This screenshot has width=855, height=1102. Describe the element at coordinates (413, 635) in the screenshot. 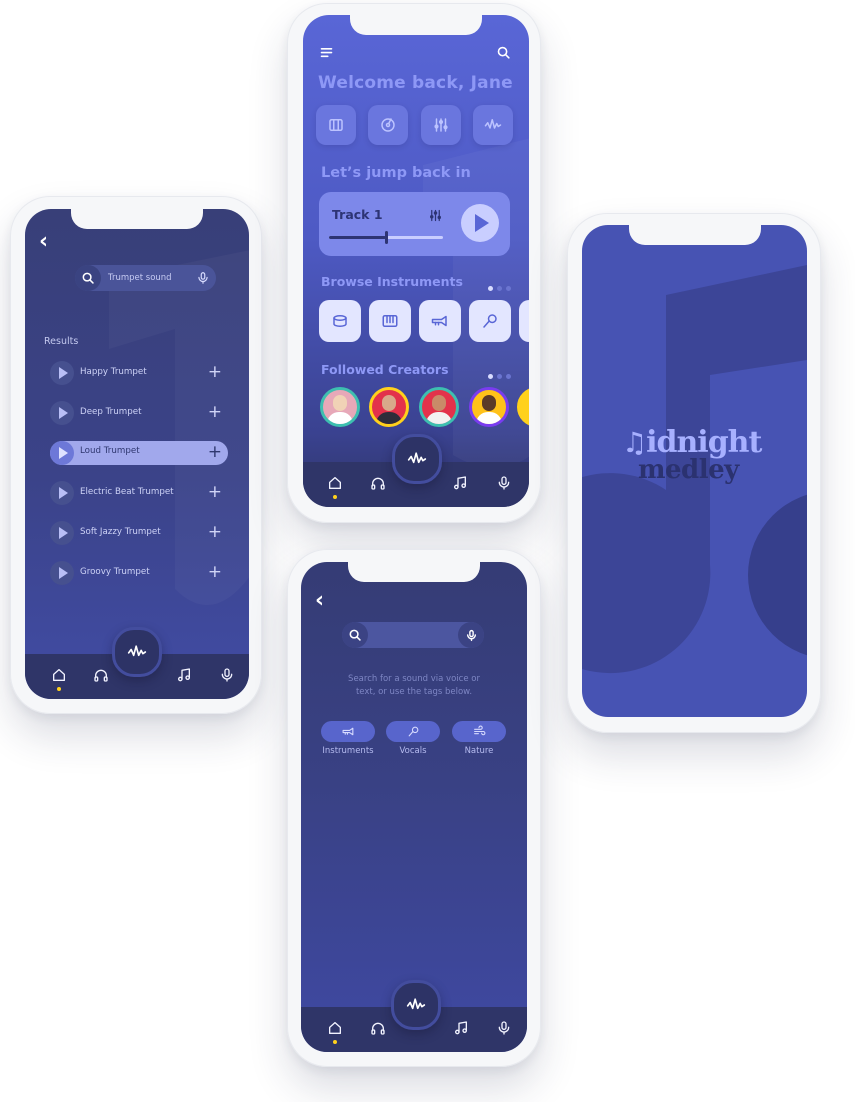

I see `search-bar` at that location.